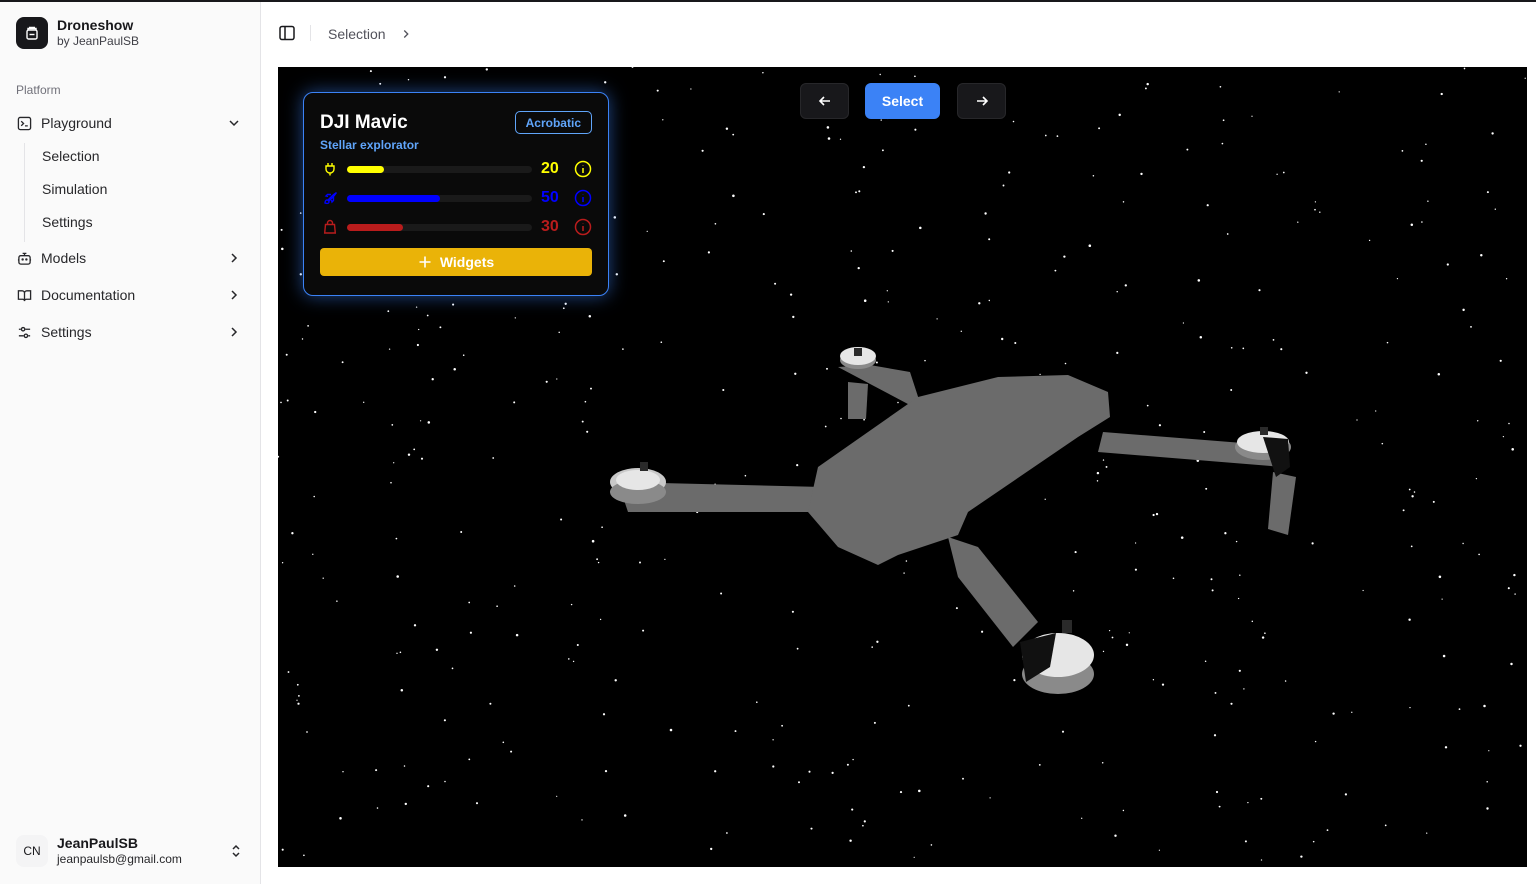  Describe the element at coordinates (38, 90) in the screenshot. I see `sidebar-section-label: Platform` at that location.